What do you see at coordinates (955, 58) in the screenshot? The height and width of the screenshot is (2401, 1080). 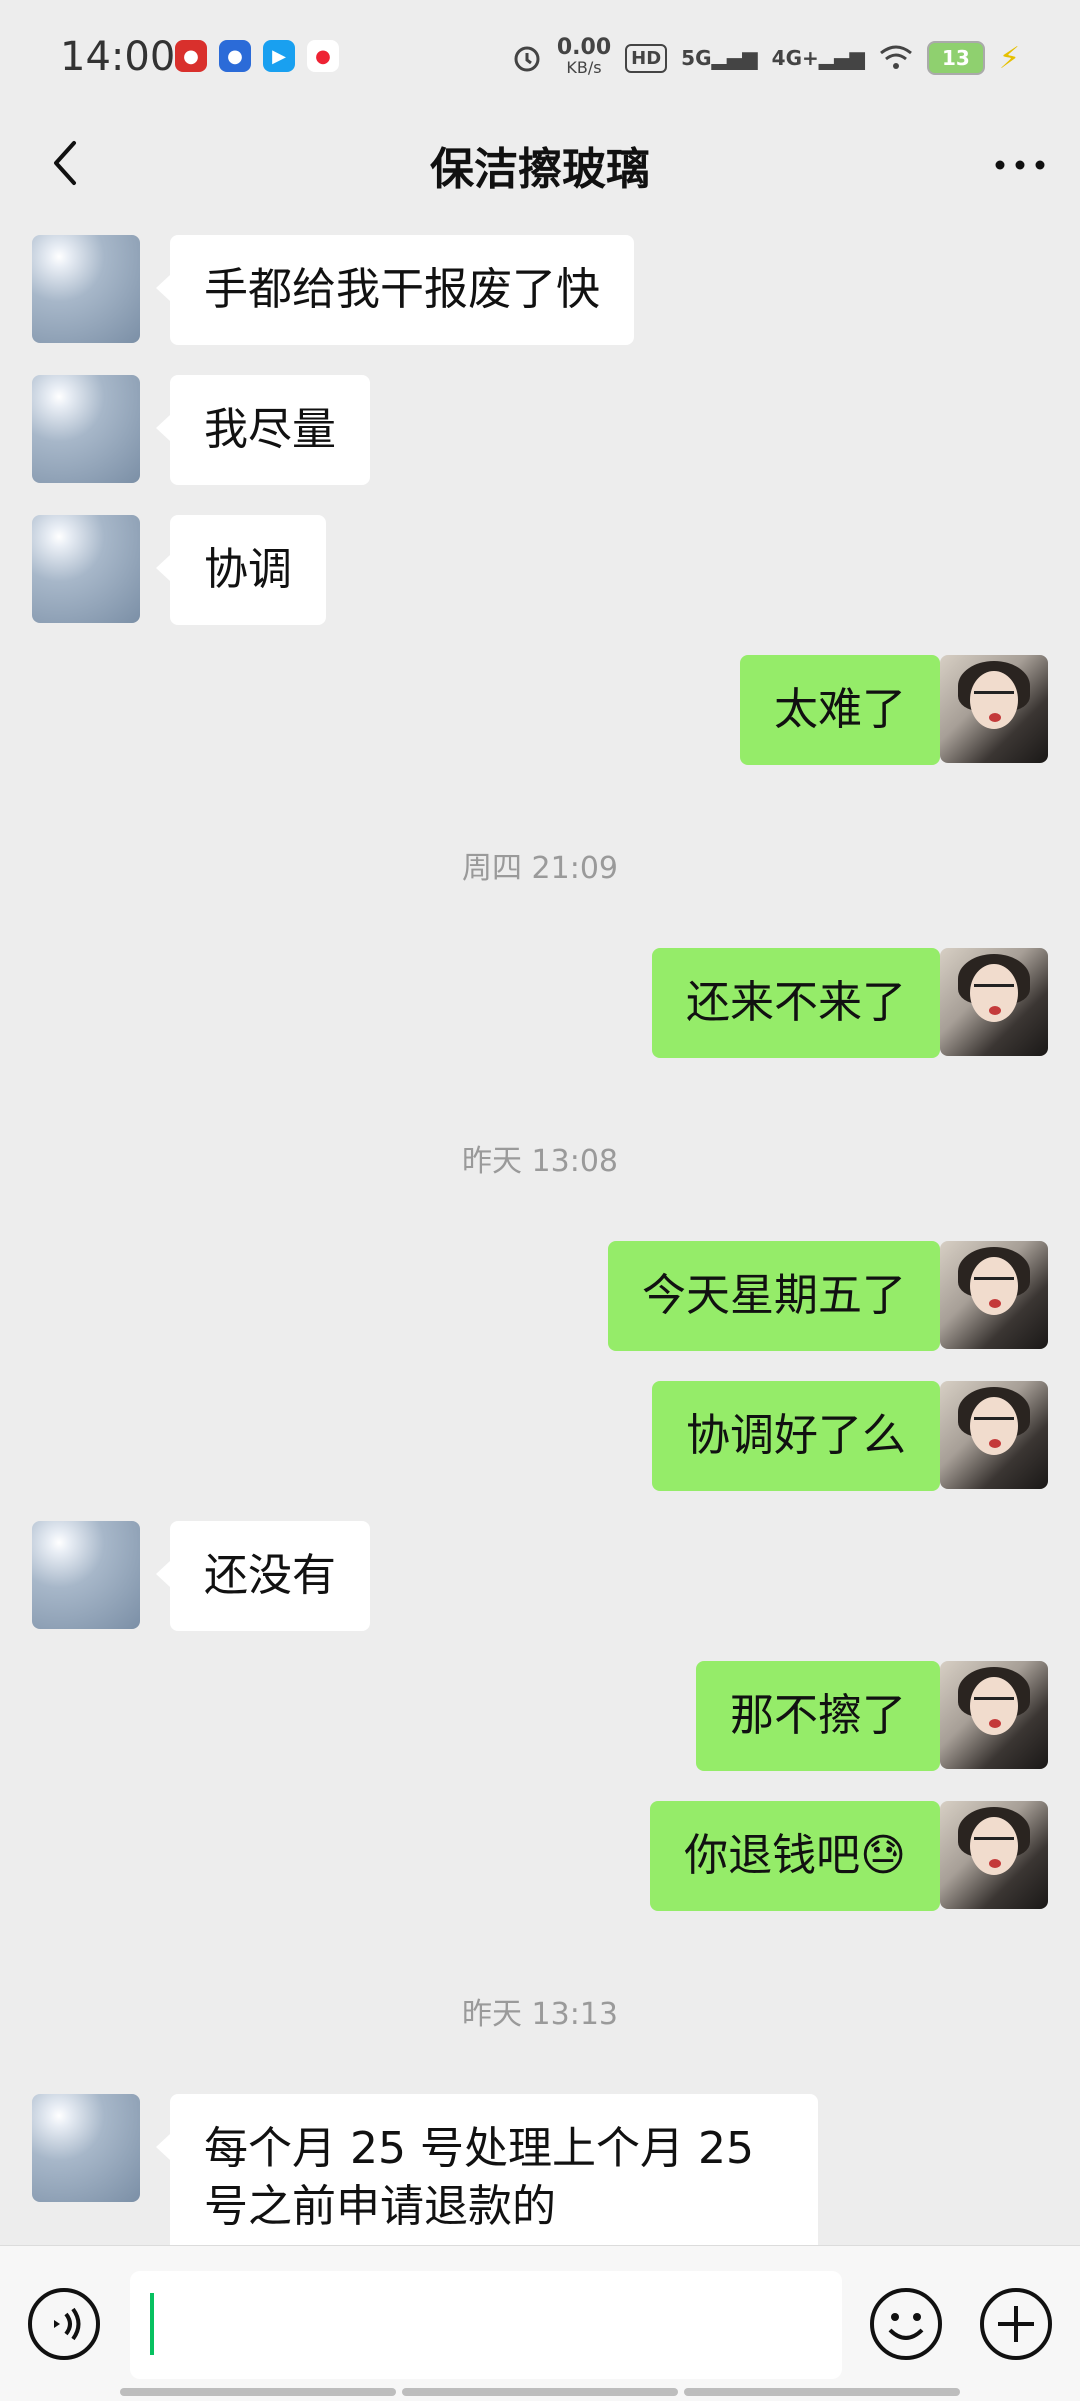 I see `battery-icon: 13` at bounding box center [955, 58].